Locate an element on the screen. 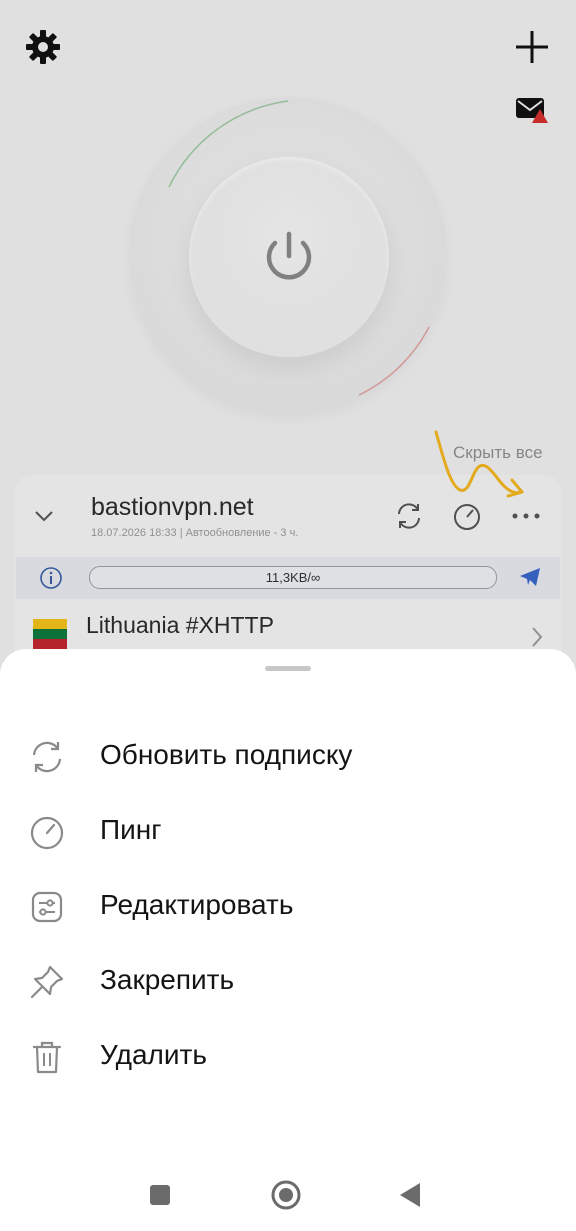 This screenshot has width=576, height=1231. gear-icon is located at coordinates (43, 47).